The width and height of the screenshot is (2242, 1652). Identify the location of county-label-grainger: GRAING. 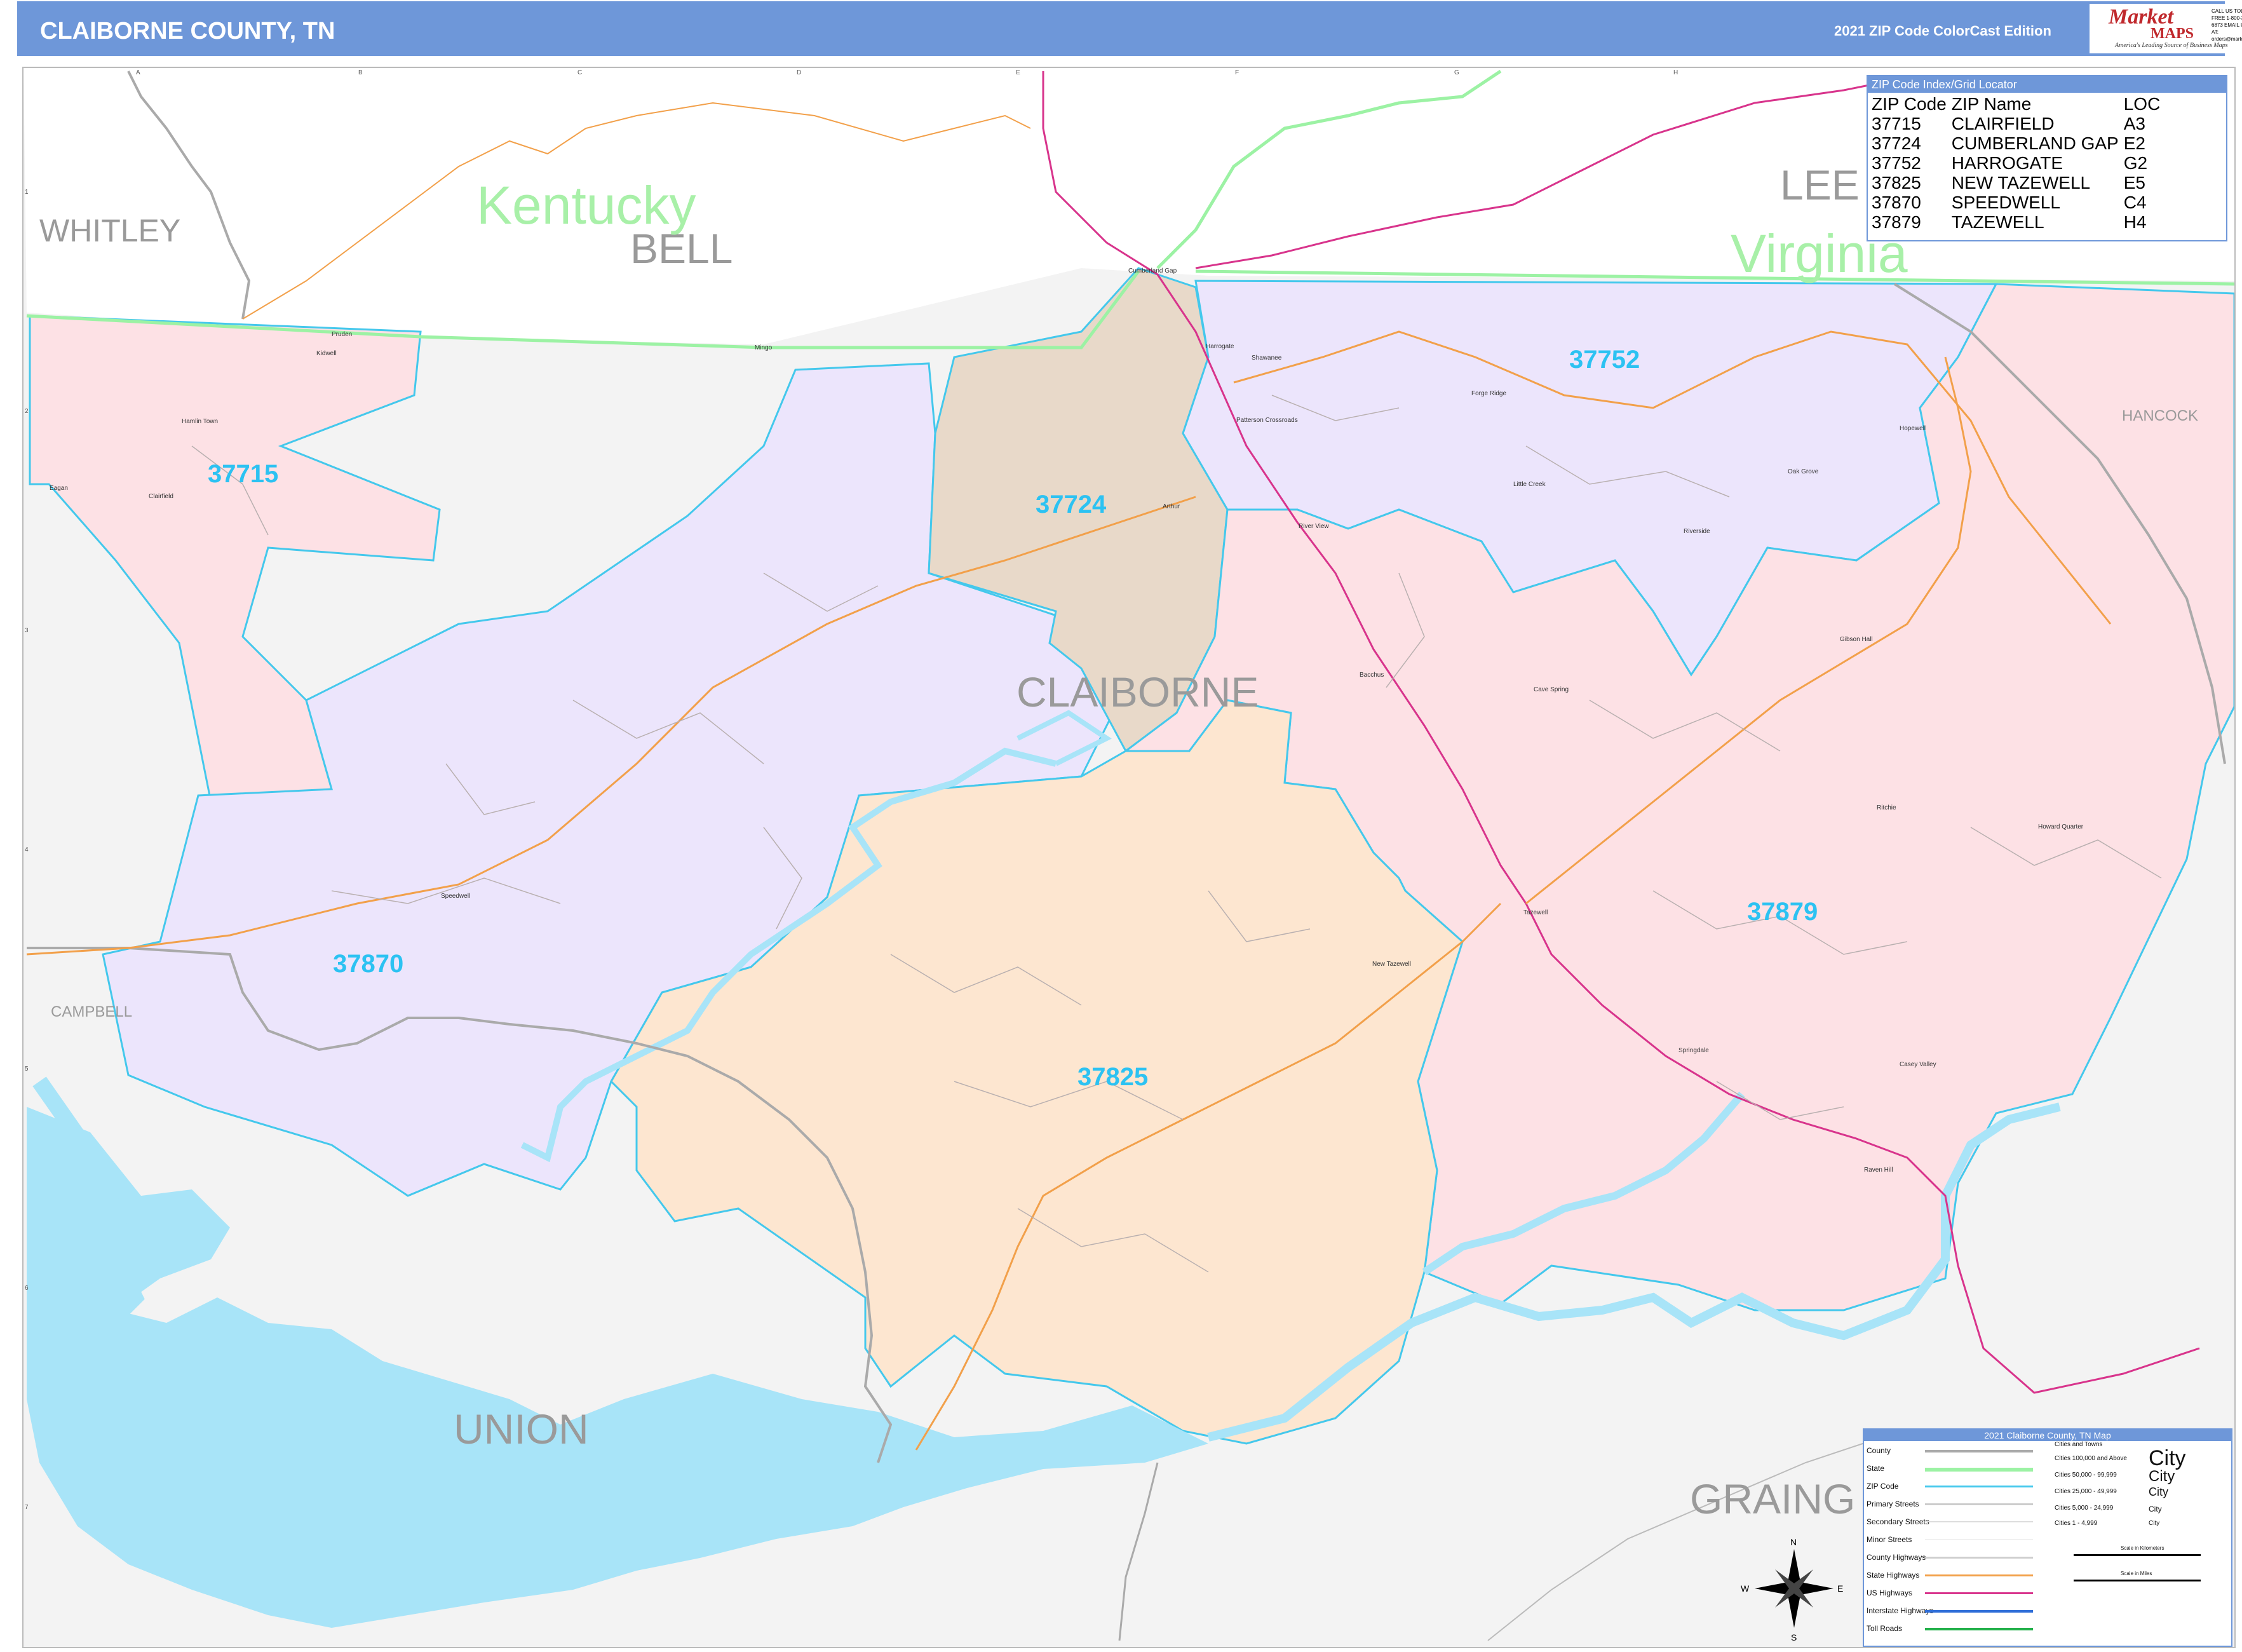
(1772, 1499).